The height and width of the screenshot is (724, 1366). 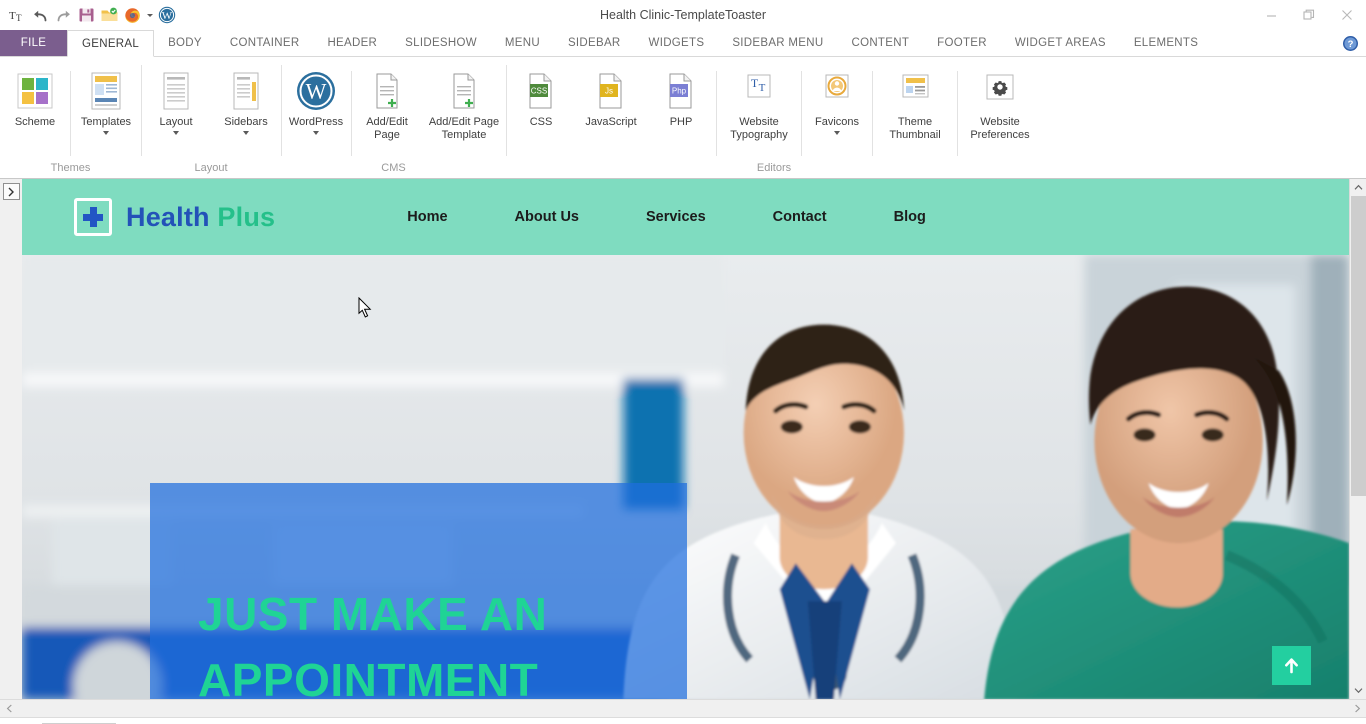 I want to click on title-bar: T T W Health Clinic-TemplateToaster, so click(x=683, y=15).